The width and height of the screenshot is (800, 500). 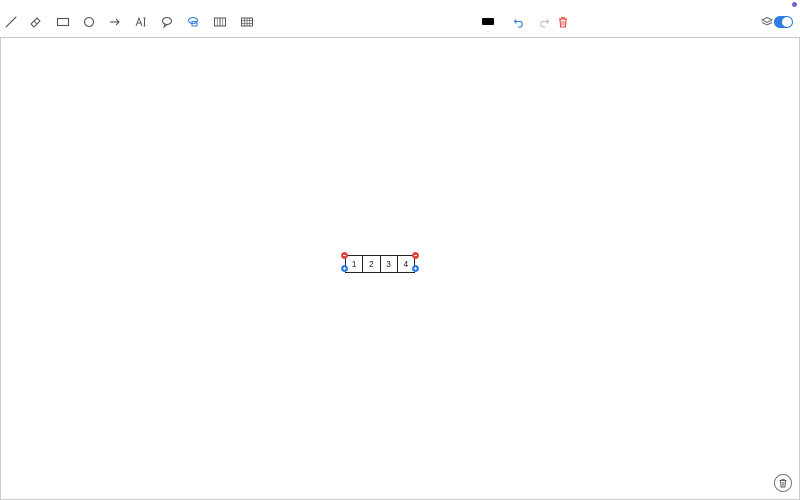 I want to click on rectangle-tool-button, so click(x=63, y=22).